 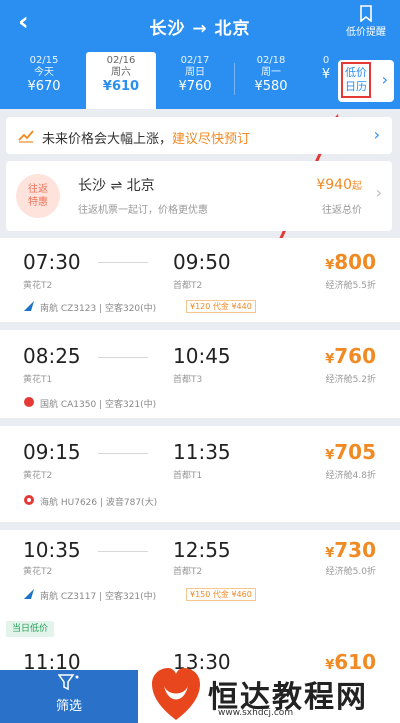 What do you see at coordinates (52, 452) in the screenshot?
I see `departure-time: 09:15` at bounding box center [52, 452].